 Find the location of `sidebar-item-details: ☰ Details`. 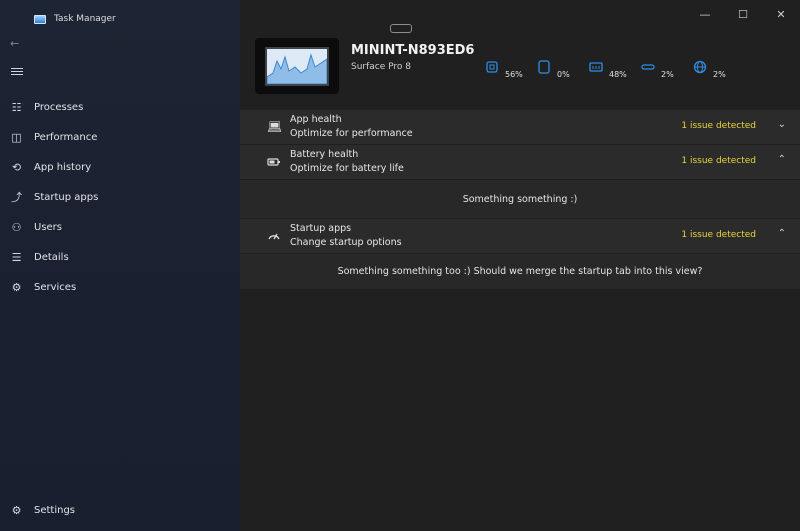

sidebar-item-details: ☰ Details is located at coordinates (120, 257).